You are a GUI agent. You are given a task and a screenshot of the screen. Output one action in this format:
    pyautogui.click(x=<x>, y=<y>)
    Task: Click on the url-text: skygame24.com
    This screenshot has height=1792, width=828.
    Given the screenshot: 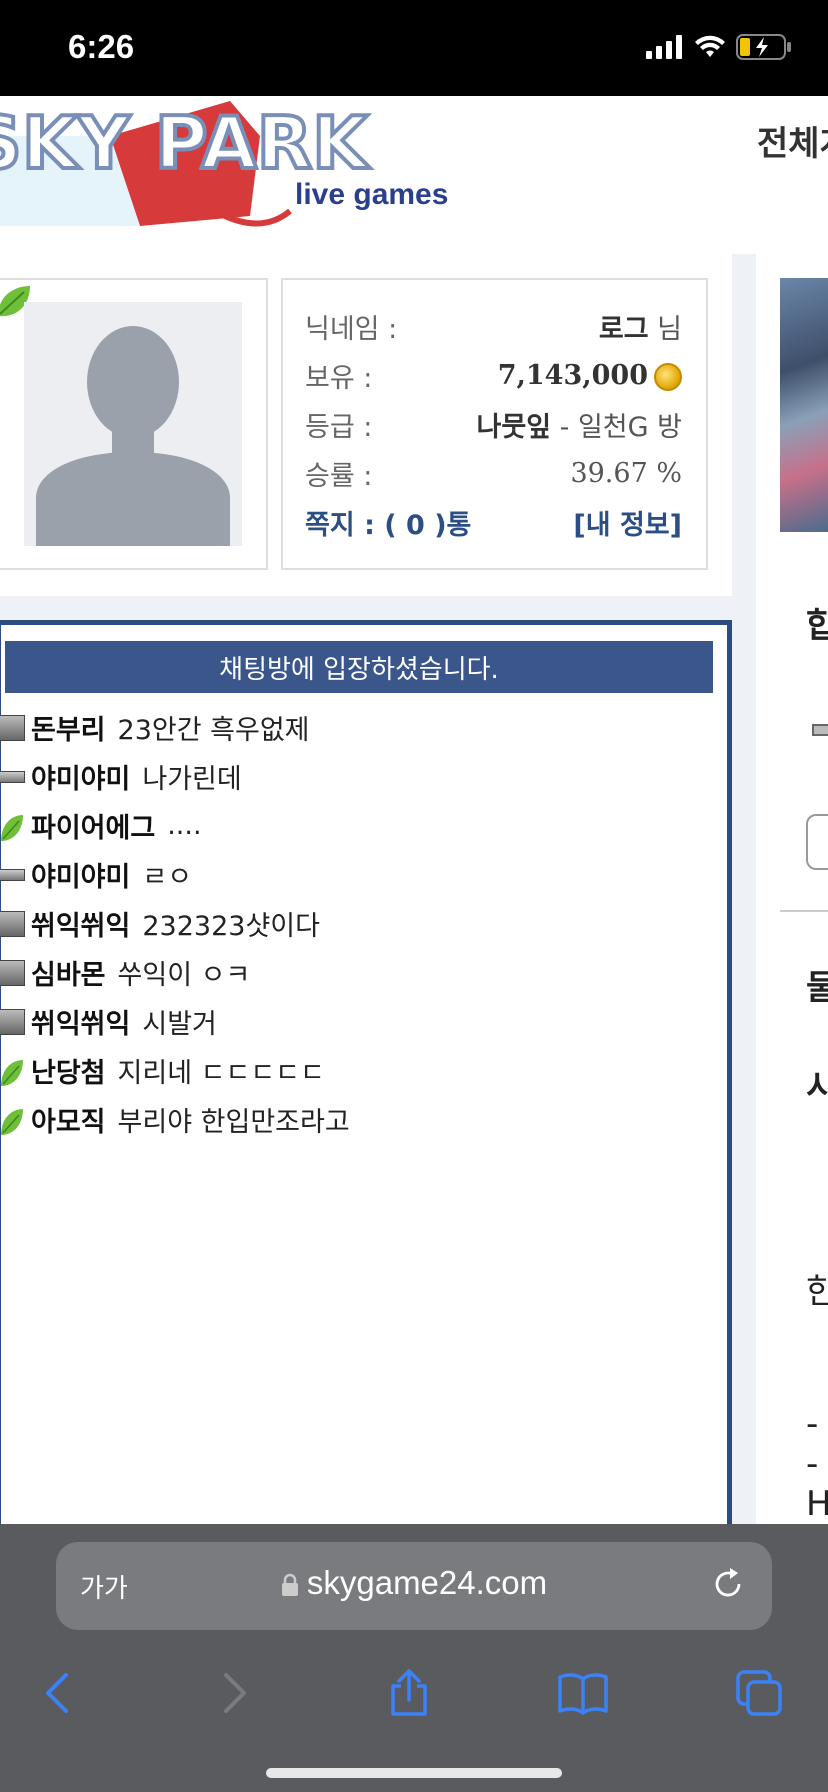 What is the action you would take?
    pyautogui.click(x=427, y=1582)
    